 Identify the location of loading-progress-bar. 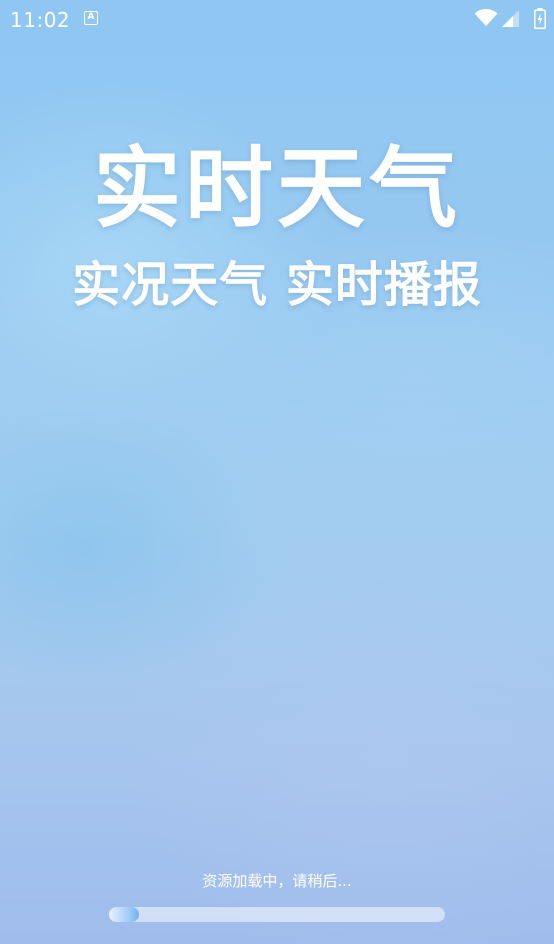
(277, 914).